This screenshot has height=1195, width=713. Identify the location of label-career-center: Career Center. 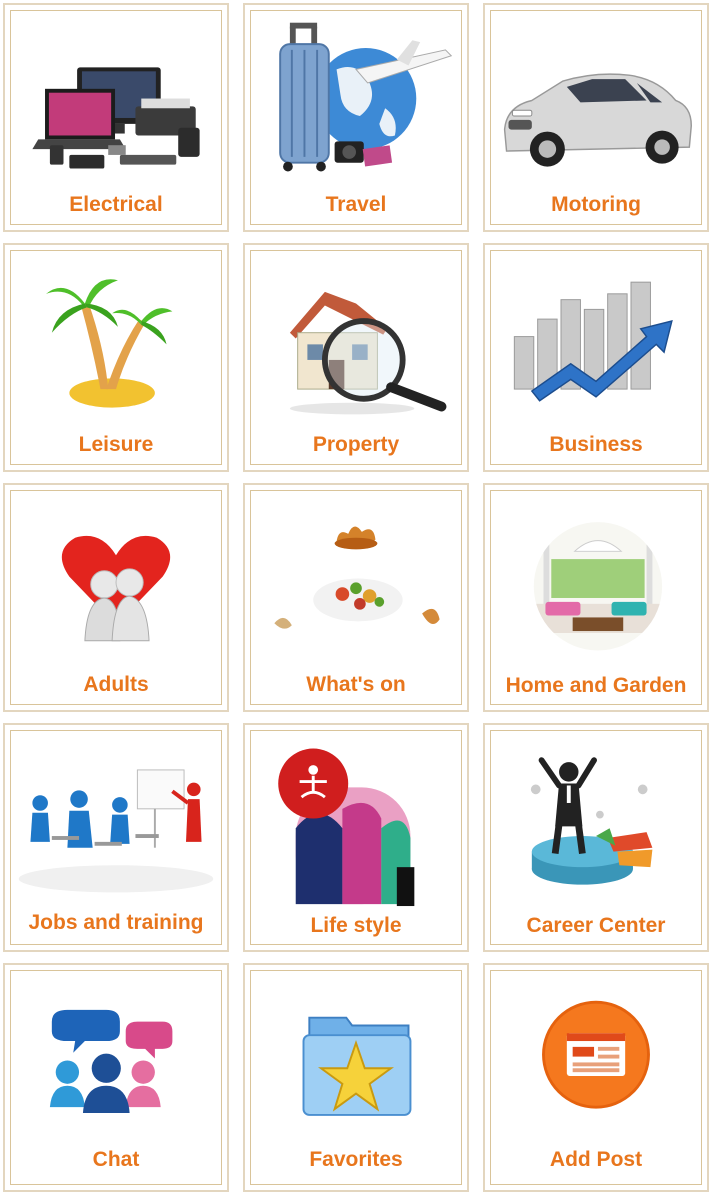
(596, 925).